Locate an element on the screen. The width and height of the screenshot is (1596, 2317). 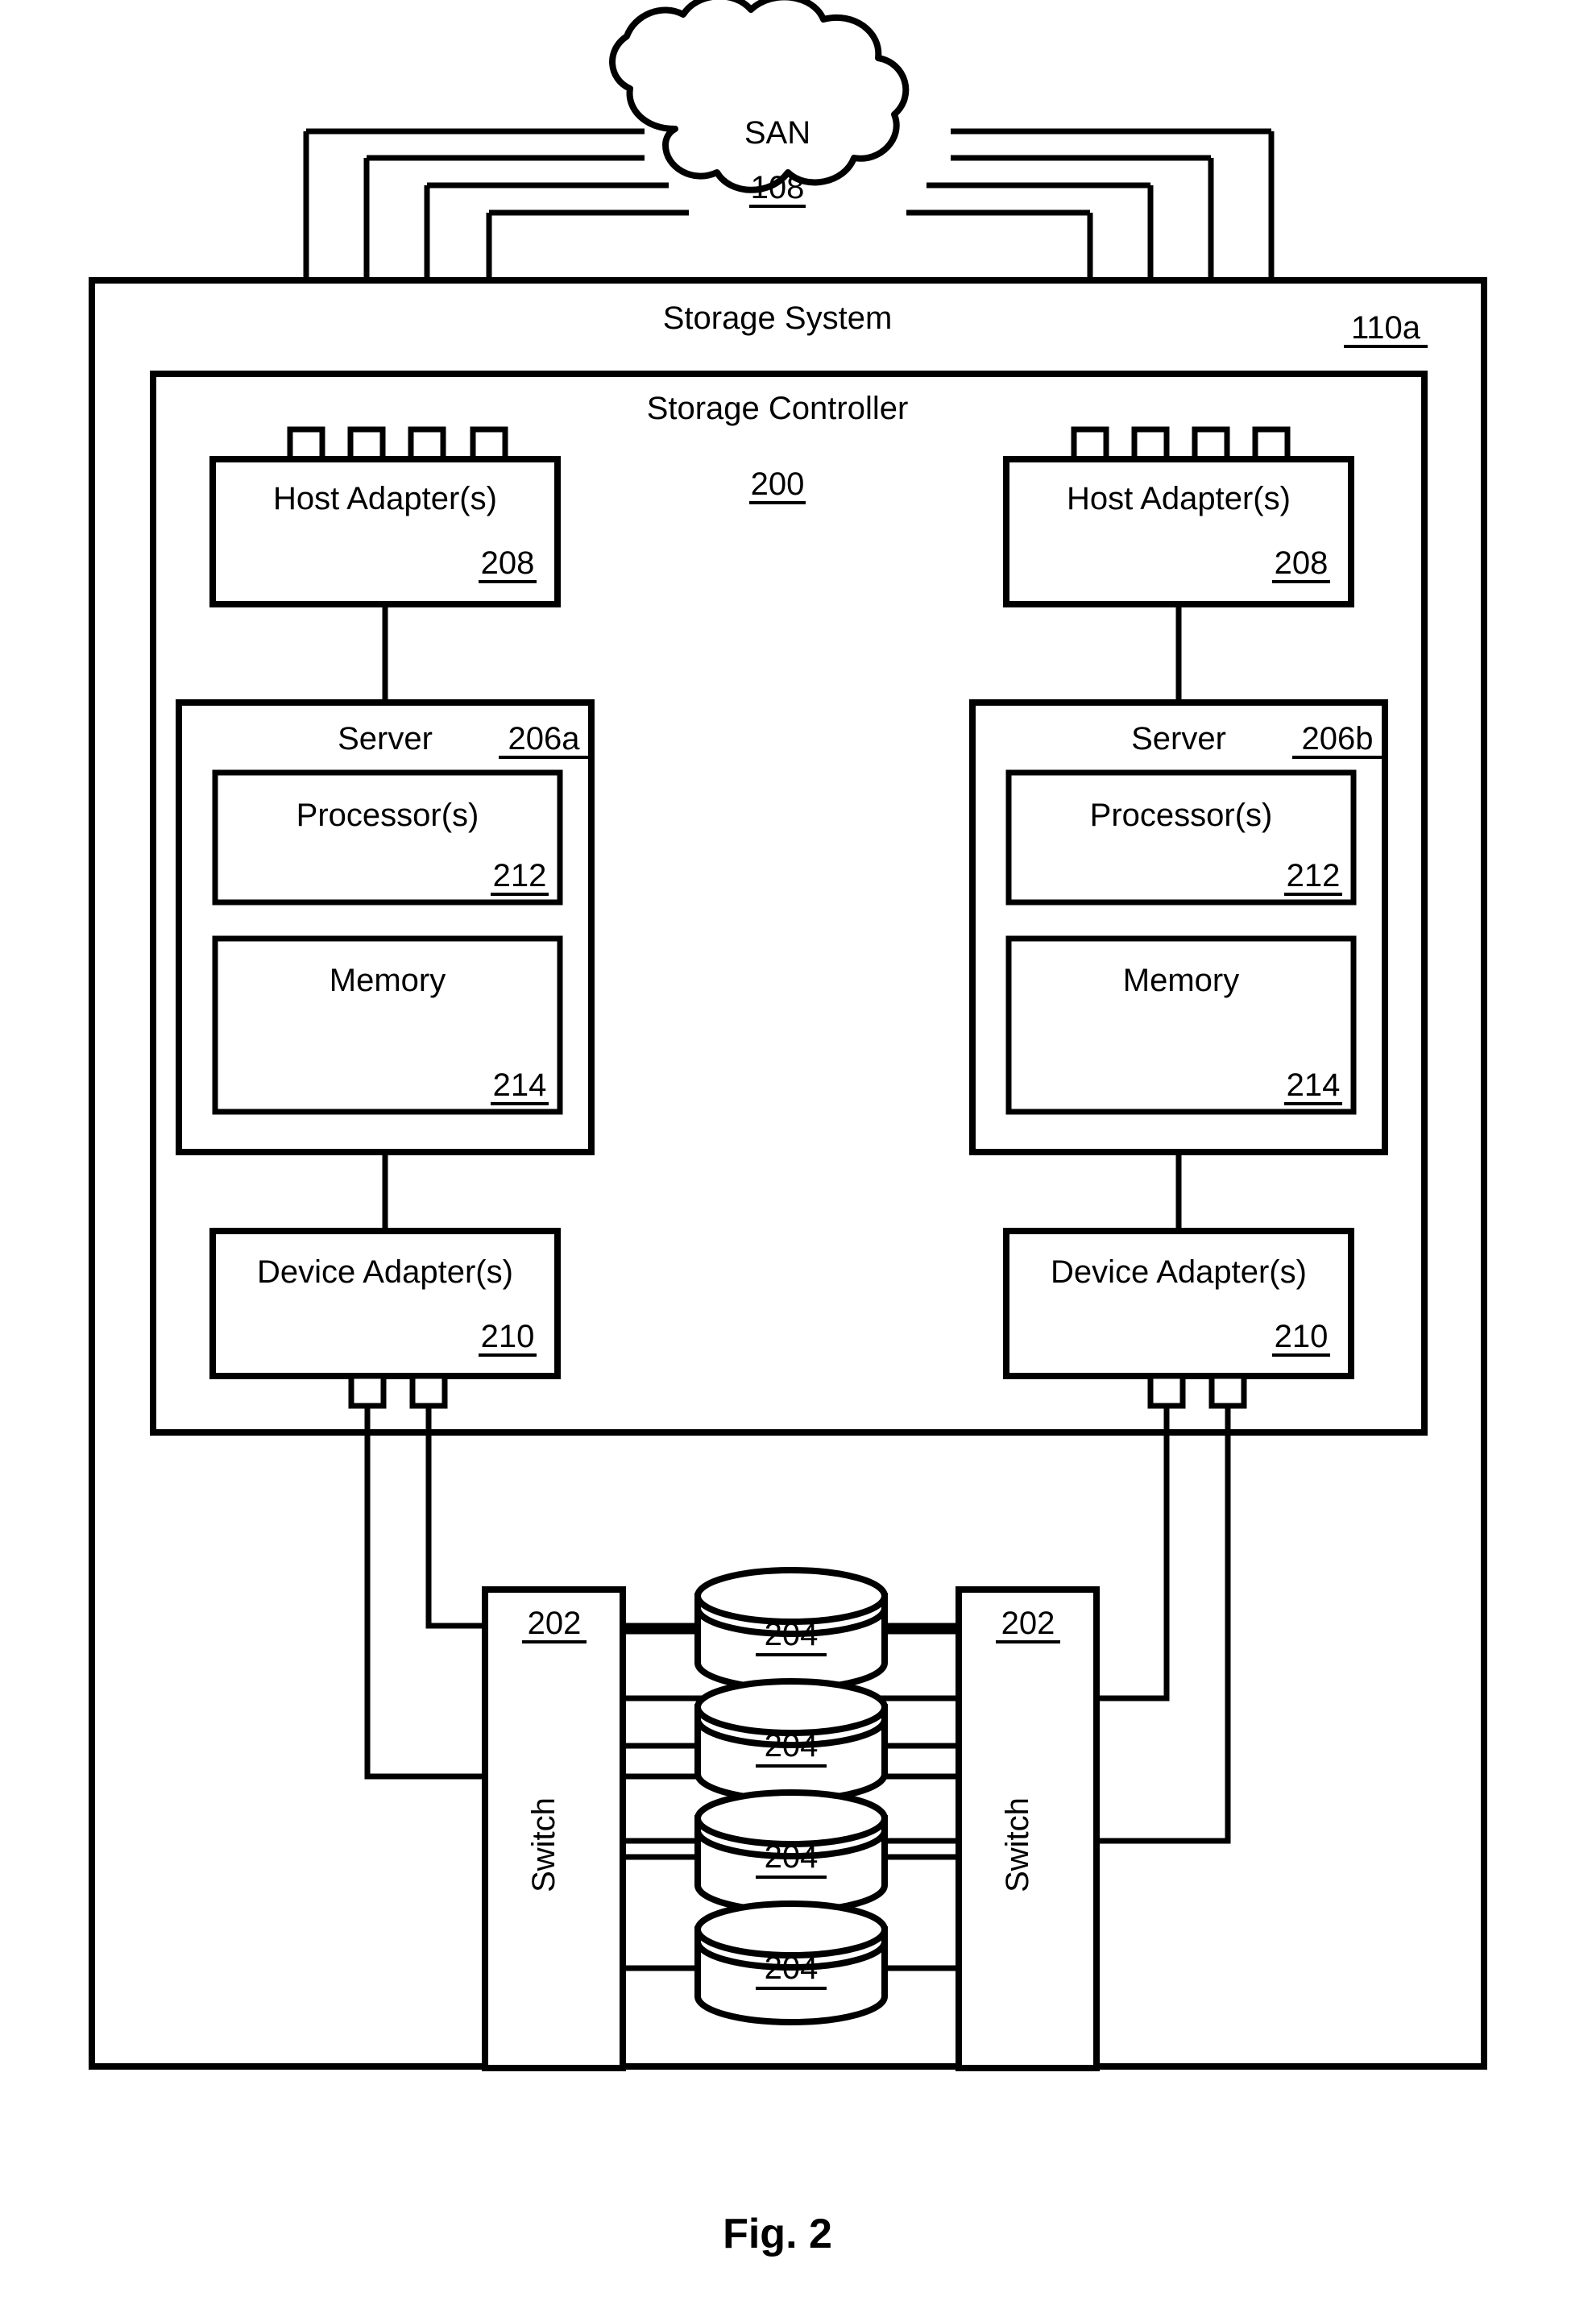
switch-right: 202 Switch is located at coordinates (1028, 1828).